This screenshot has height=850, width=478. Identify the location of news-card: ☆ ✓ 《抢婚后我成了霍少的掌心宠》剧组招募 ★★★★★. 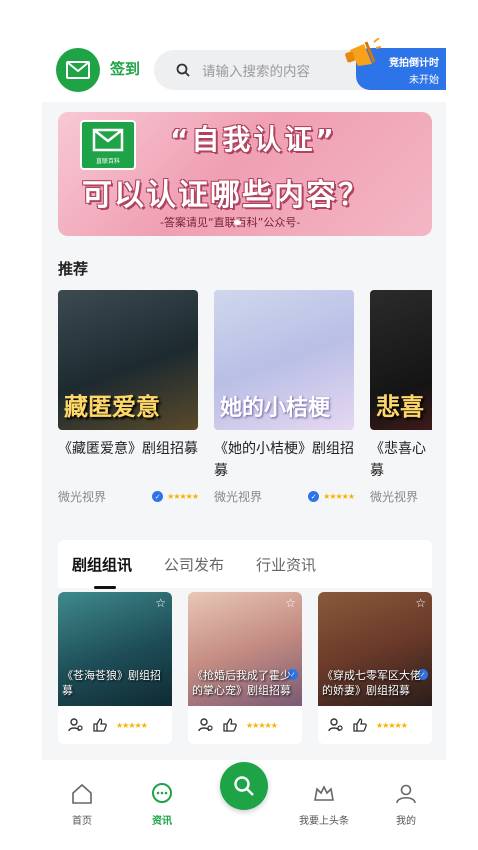
(245, 668).